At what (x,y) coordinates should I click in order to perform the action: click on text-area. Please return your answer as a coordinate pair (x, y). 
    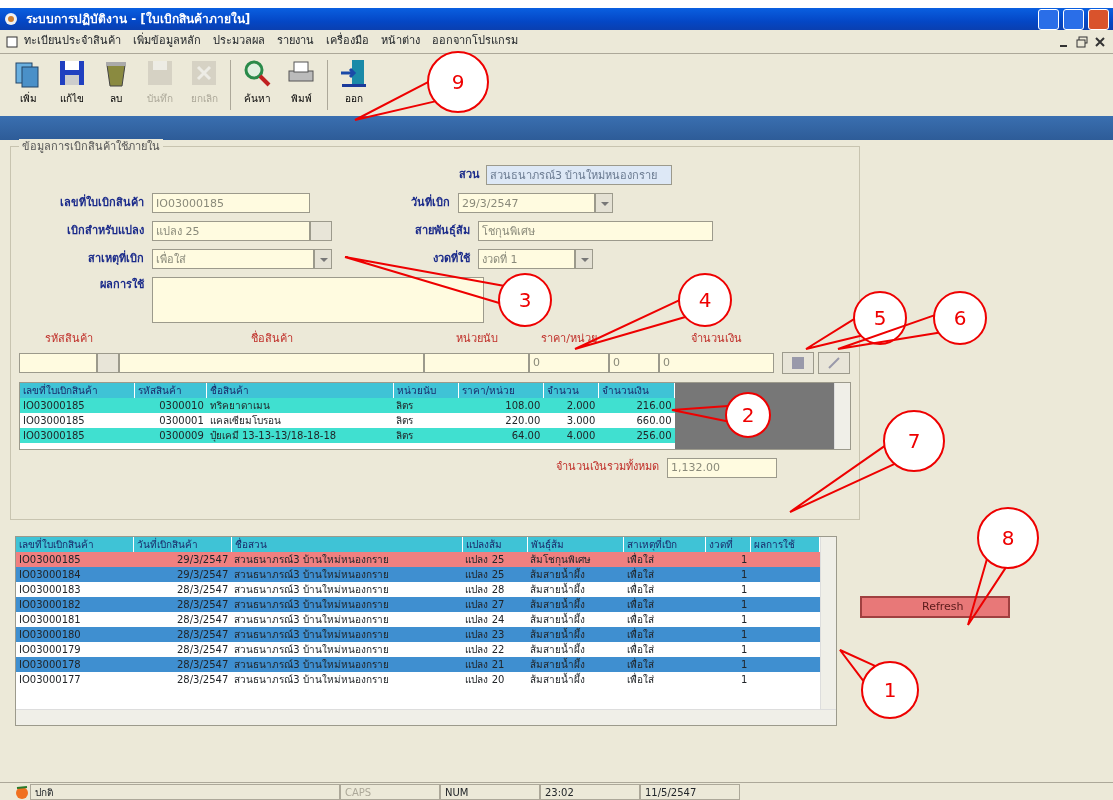
    Looking at the image, I should click on (318, 300).